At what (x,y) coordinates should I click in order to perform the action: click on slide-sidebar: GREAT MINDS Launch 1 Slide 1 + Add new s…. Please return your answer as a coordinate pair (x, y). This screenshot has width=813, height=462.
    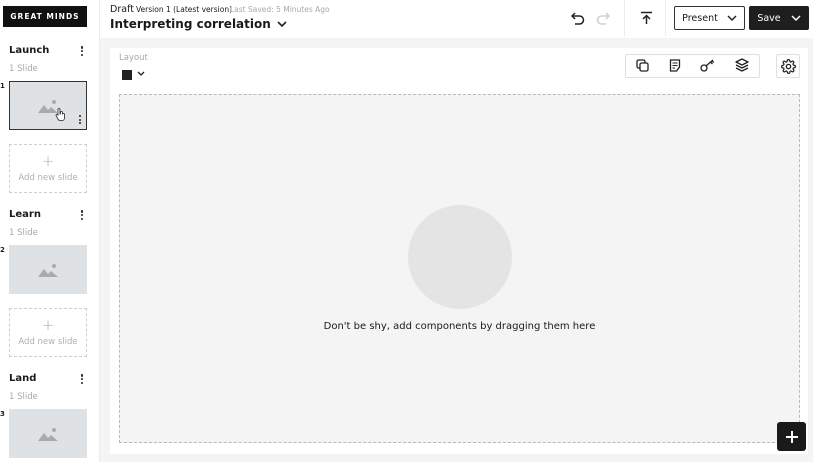
    Looking at the image, I should click on (50, 231).